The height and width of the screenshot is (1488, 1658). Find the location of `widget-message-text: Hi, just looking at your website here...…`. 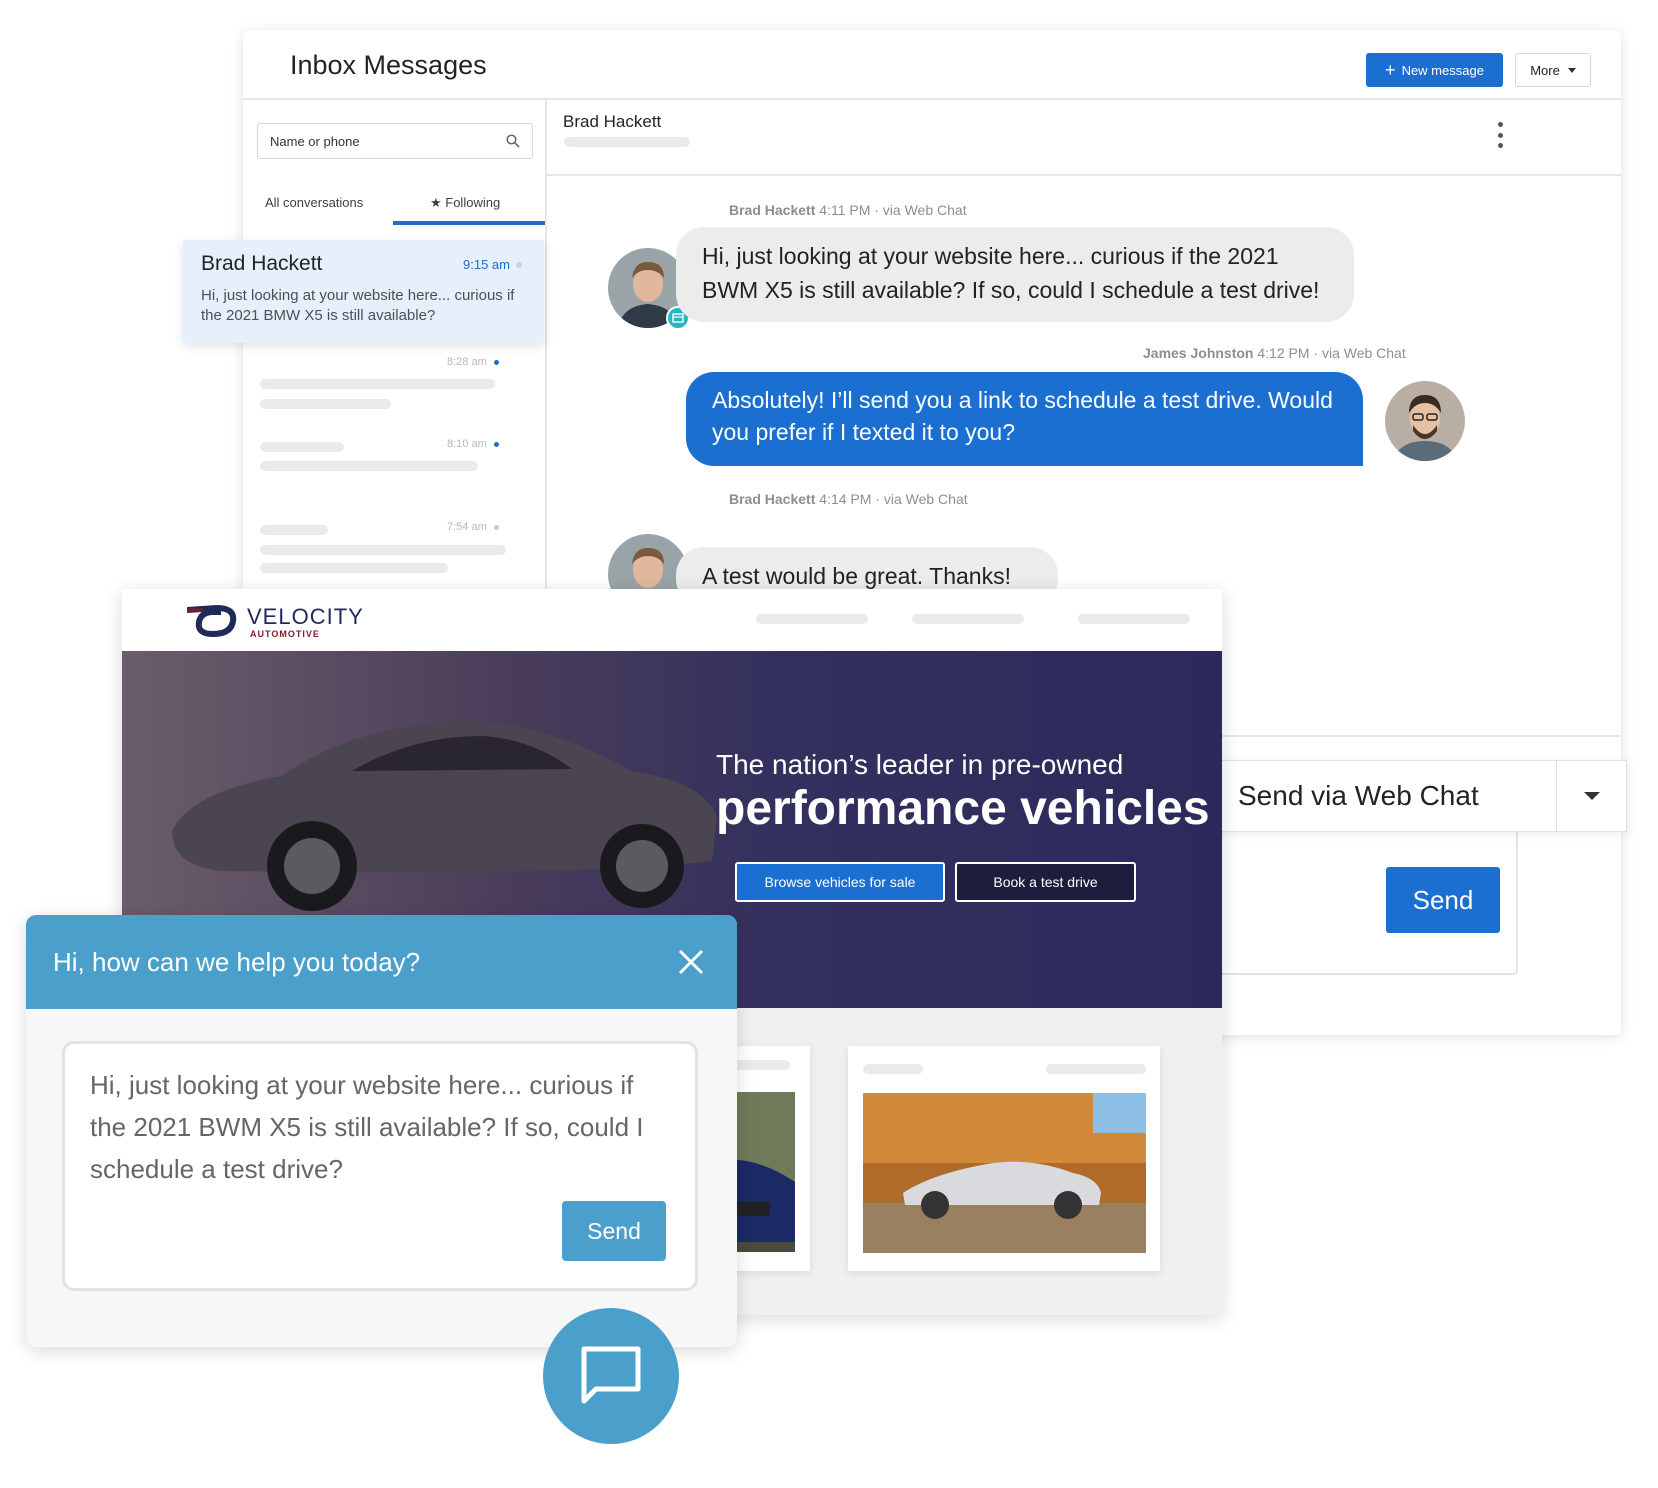

widget-message-text: Hi, just looking at your website here...… is located at coordinates (380, 1127).